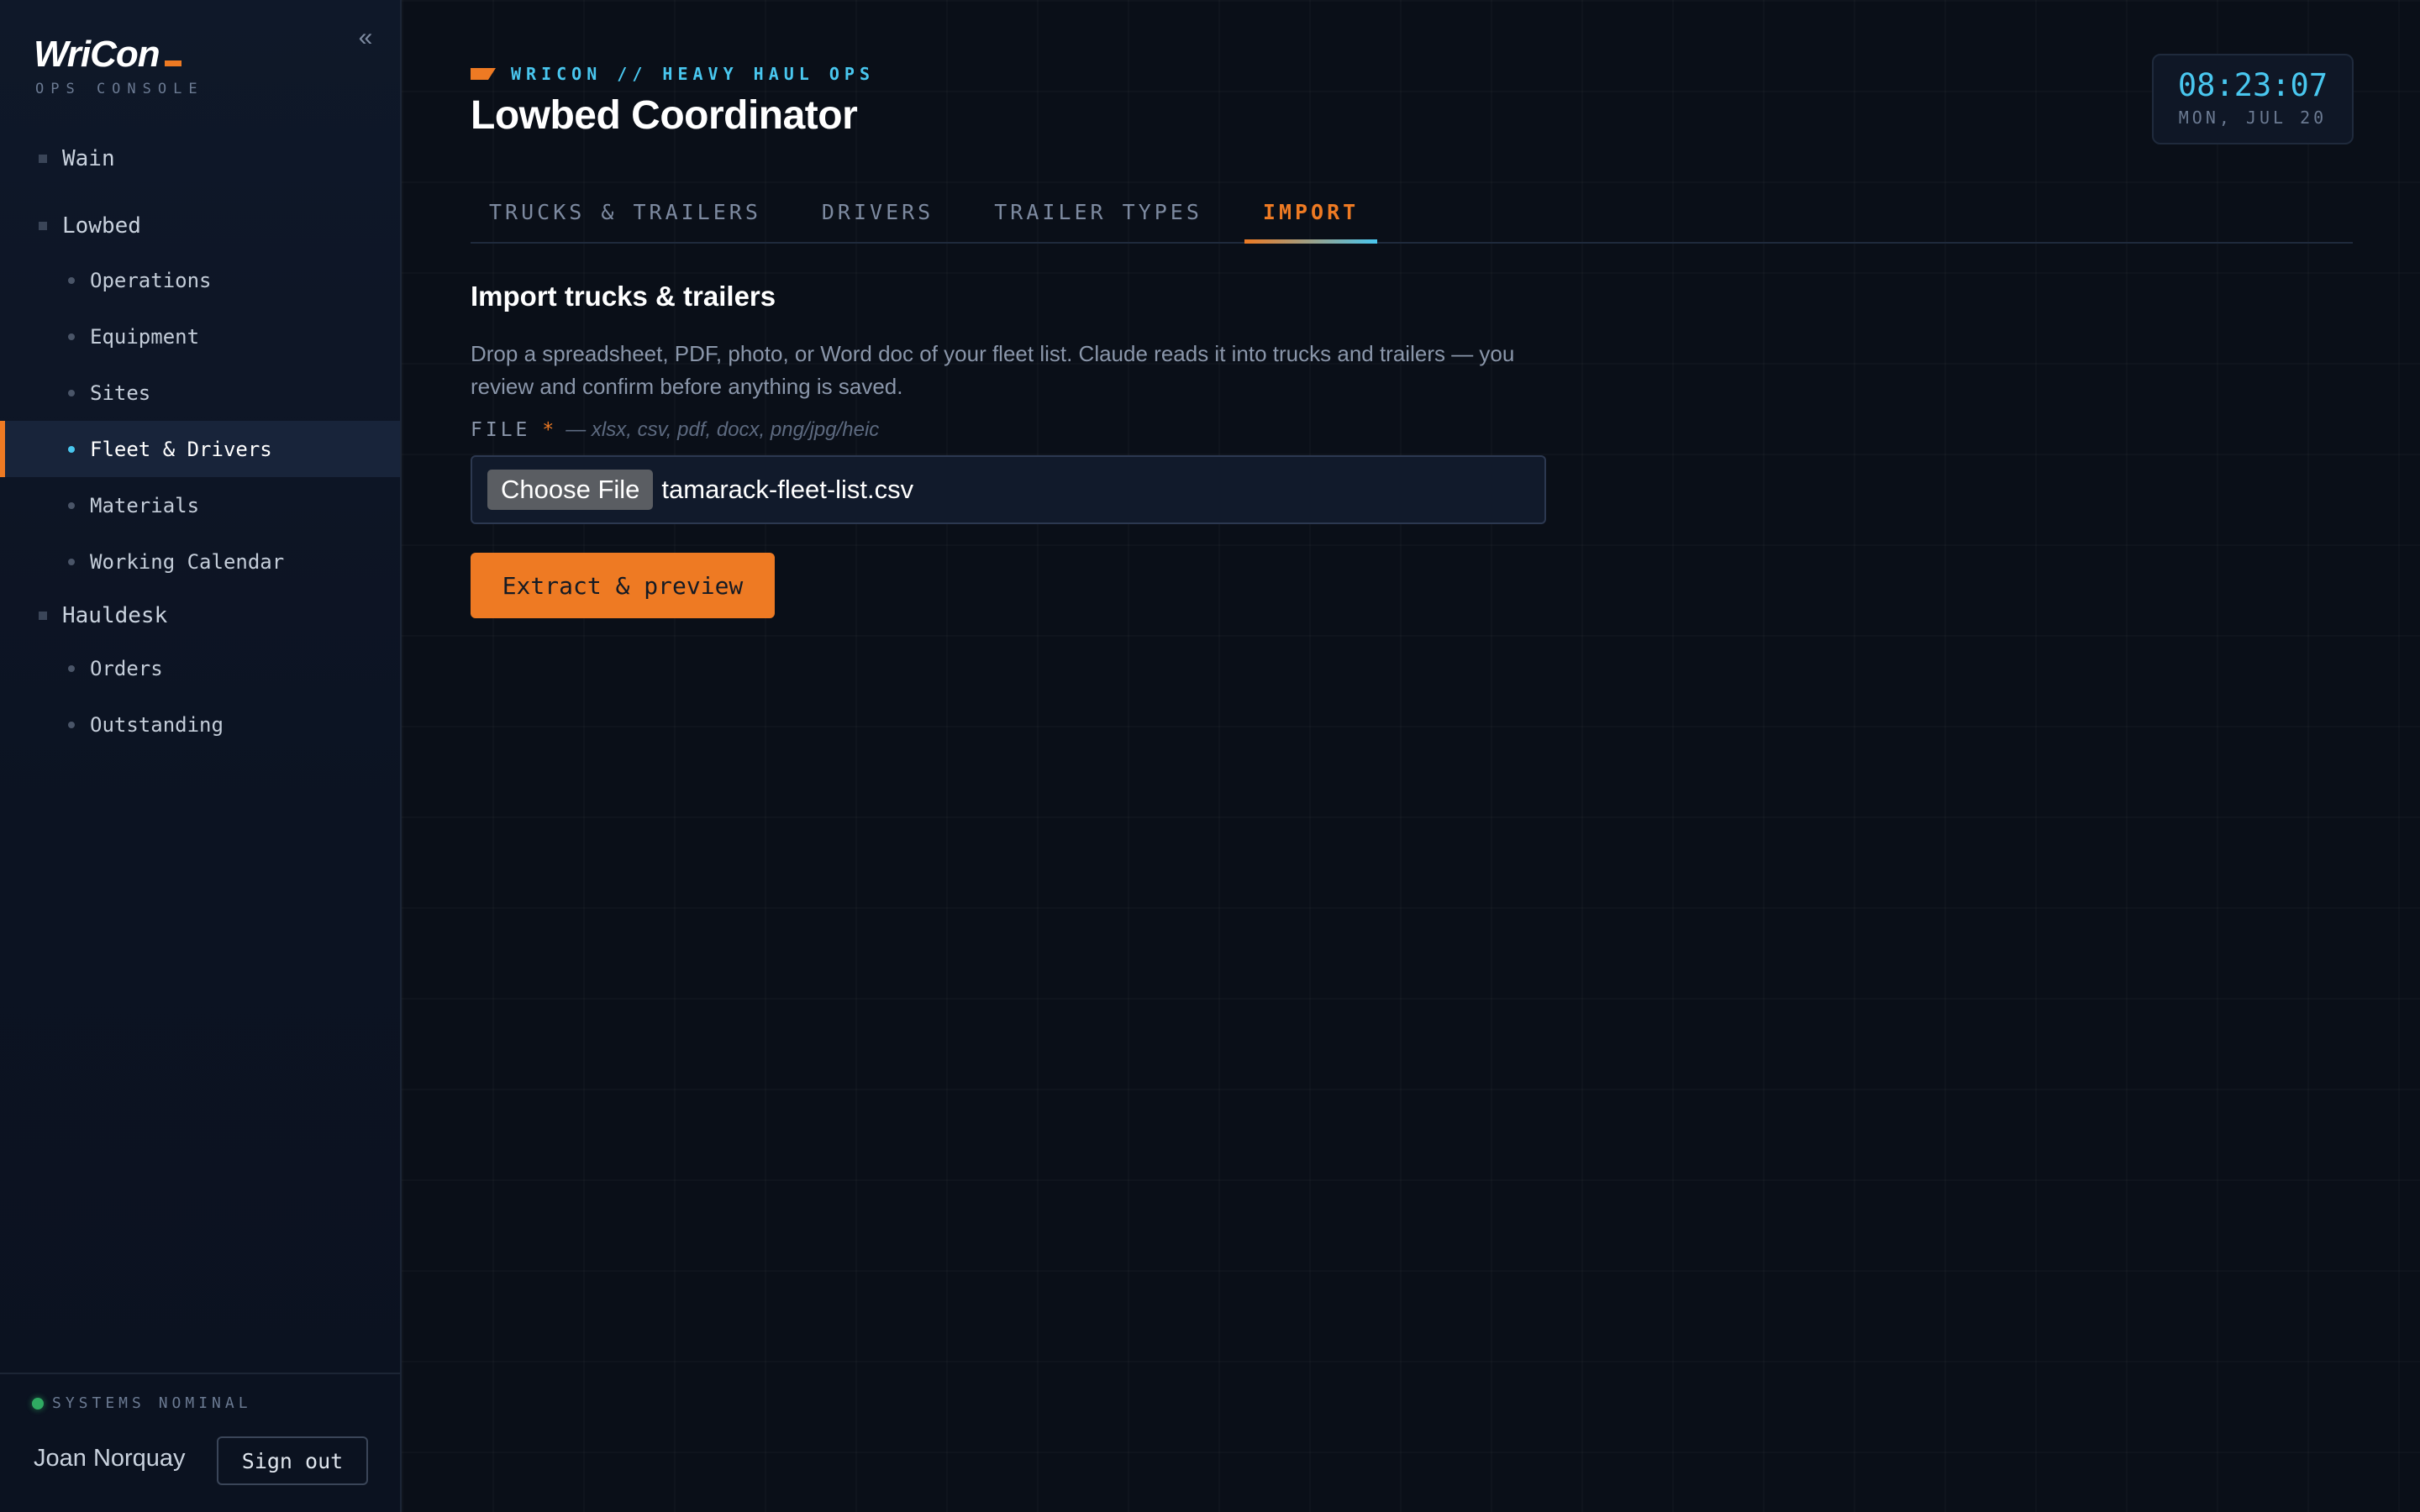 The width and height of the screenshot is (2420, 1512). Describe the element at coordinates (723, 429) in the screenshot. I see `file-type-hint: — xlsx, csv, pdf, docx, png/jpg/heic` at that location.